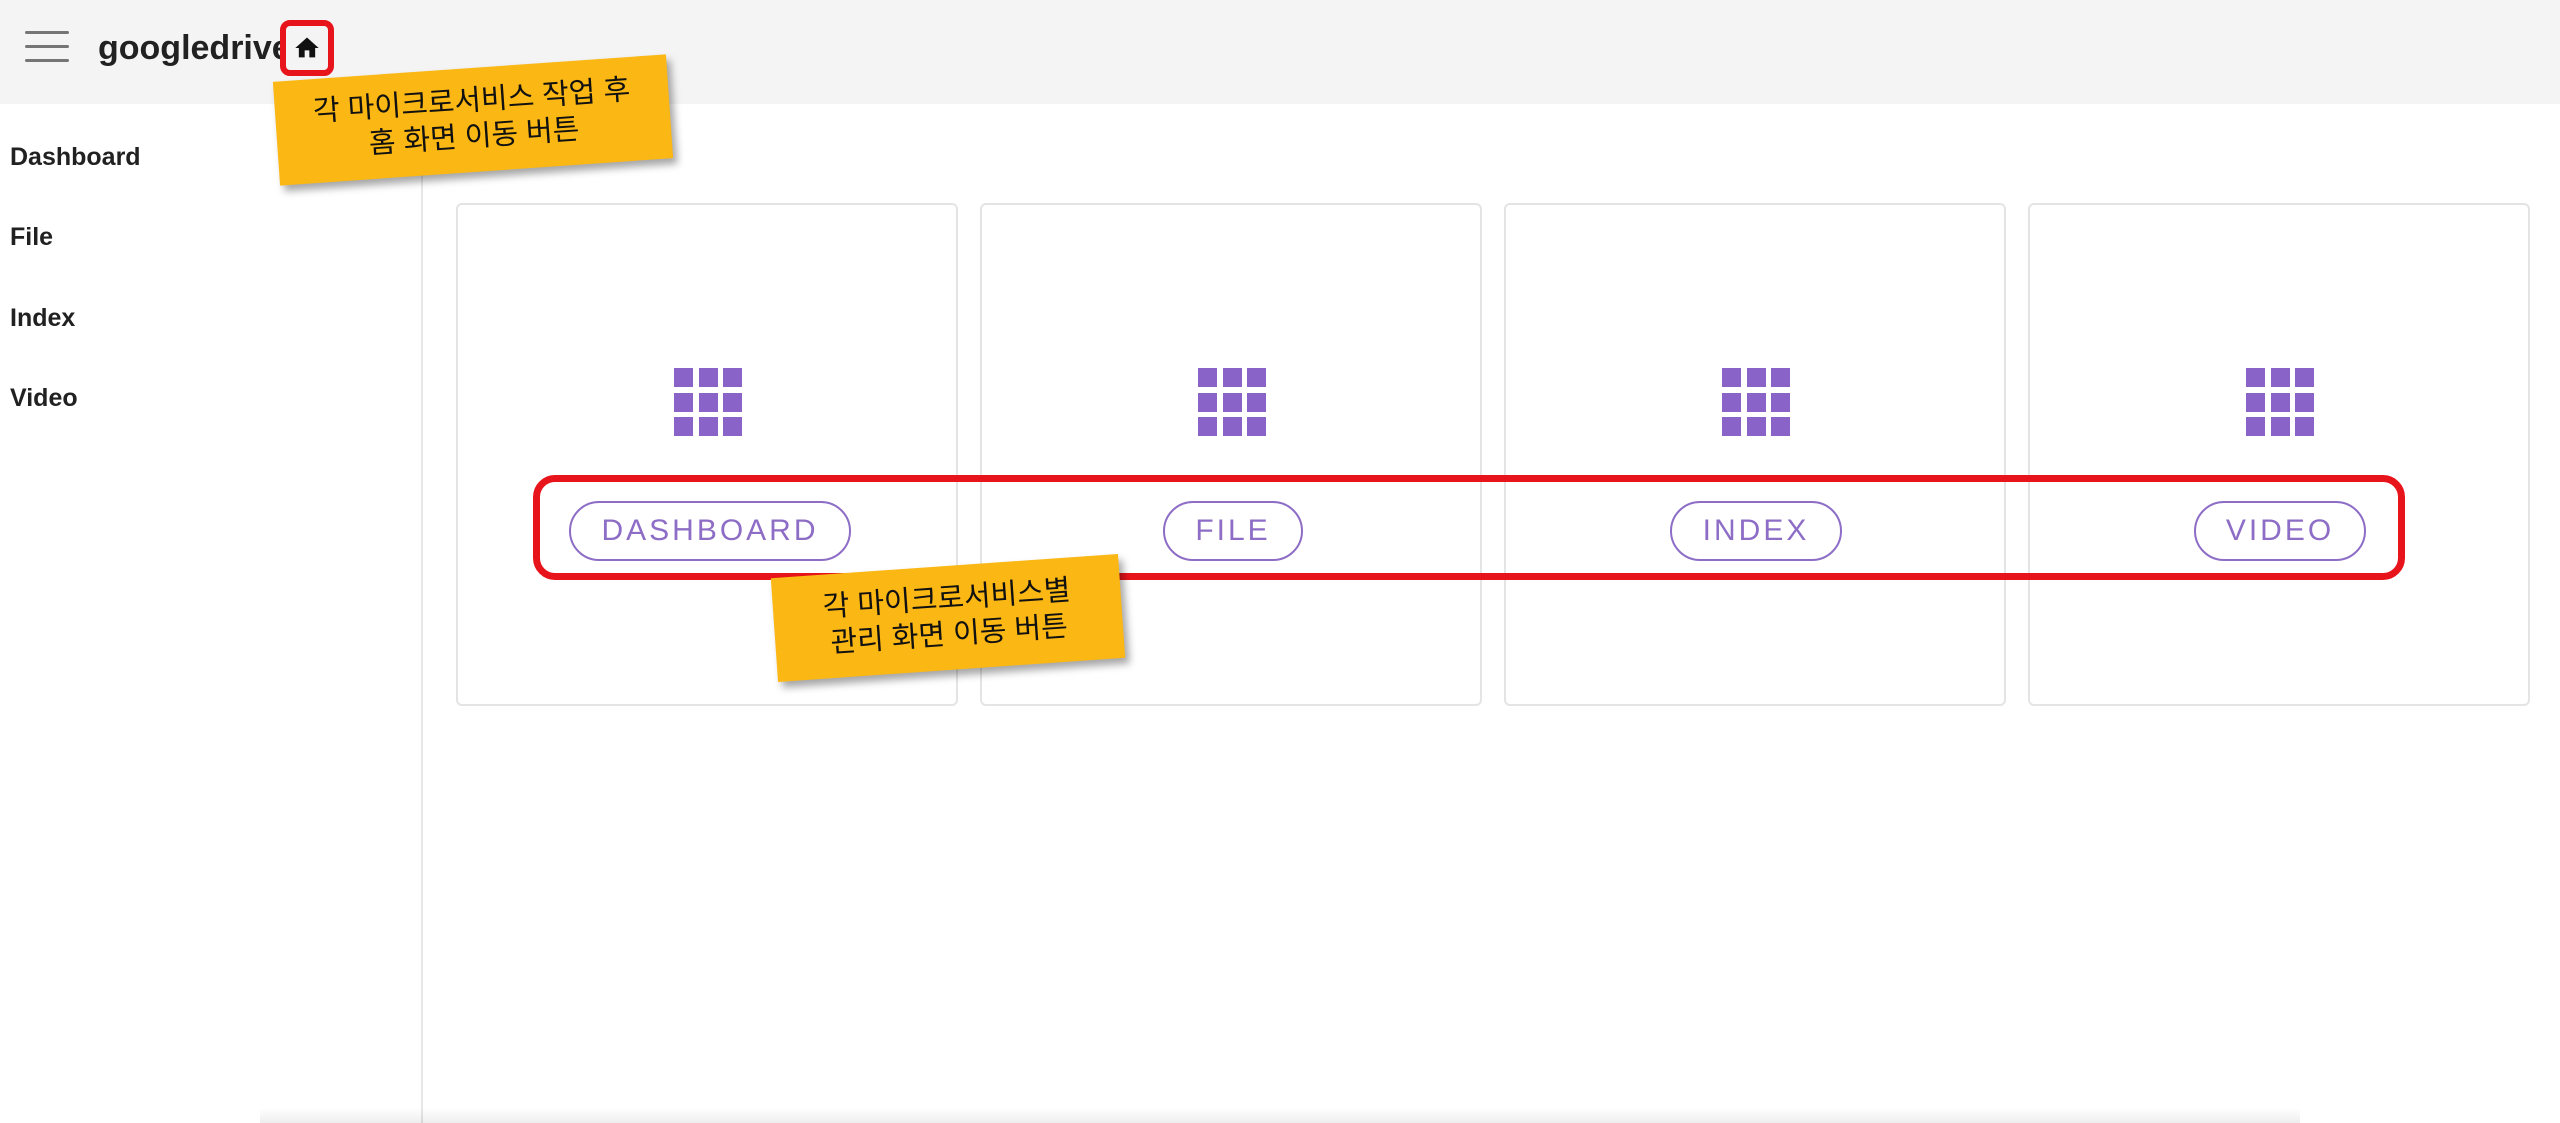 The image size is (2560, 1123). Describe the element at coordinates (194, 48) in the screenshot. I see `app-title: googledrive` at that location.